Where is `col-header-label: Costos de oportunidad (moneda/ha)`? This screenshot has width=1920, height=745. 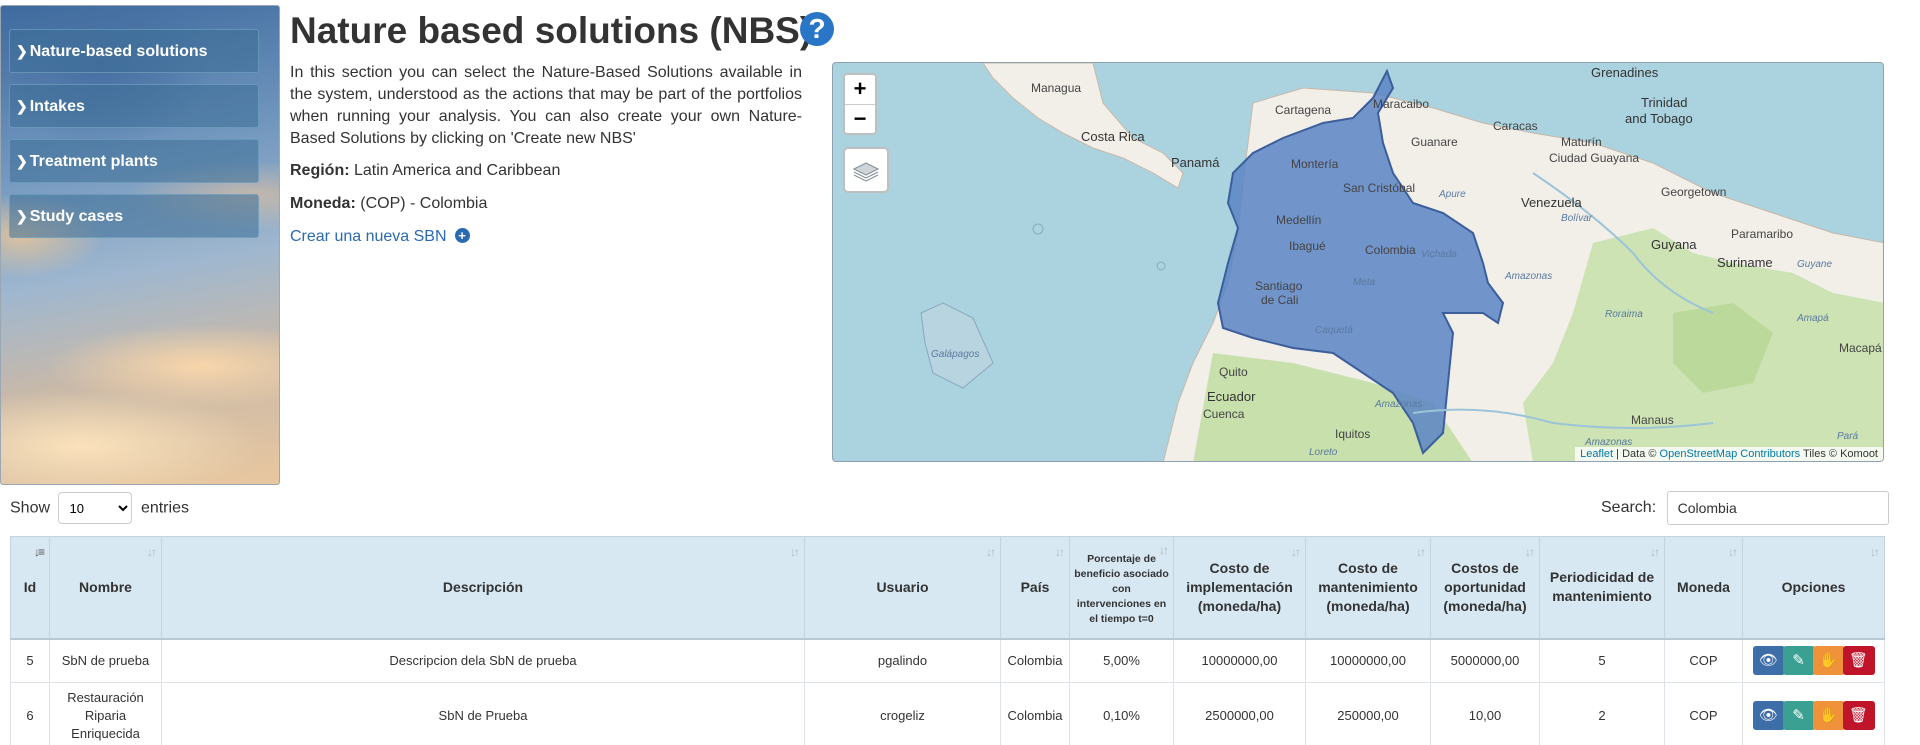 col-header-label: Costos de oportunidad (moneda/ha) is located at coordinates (1485, 586).